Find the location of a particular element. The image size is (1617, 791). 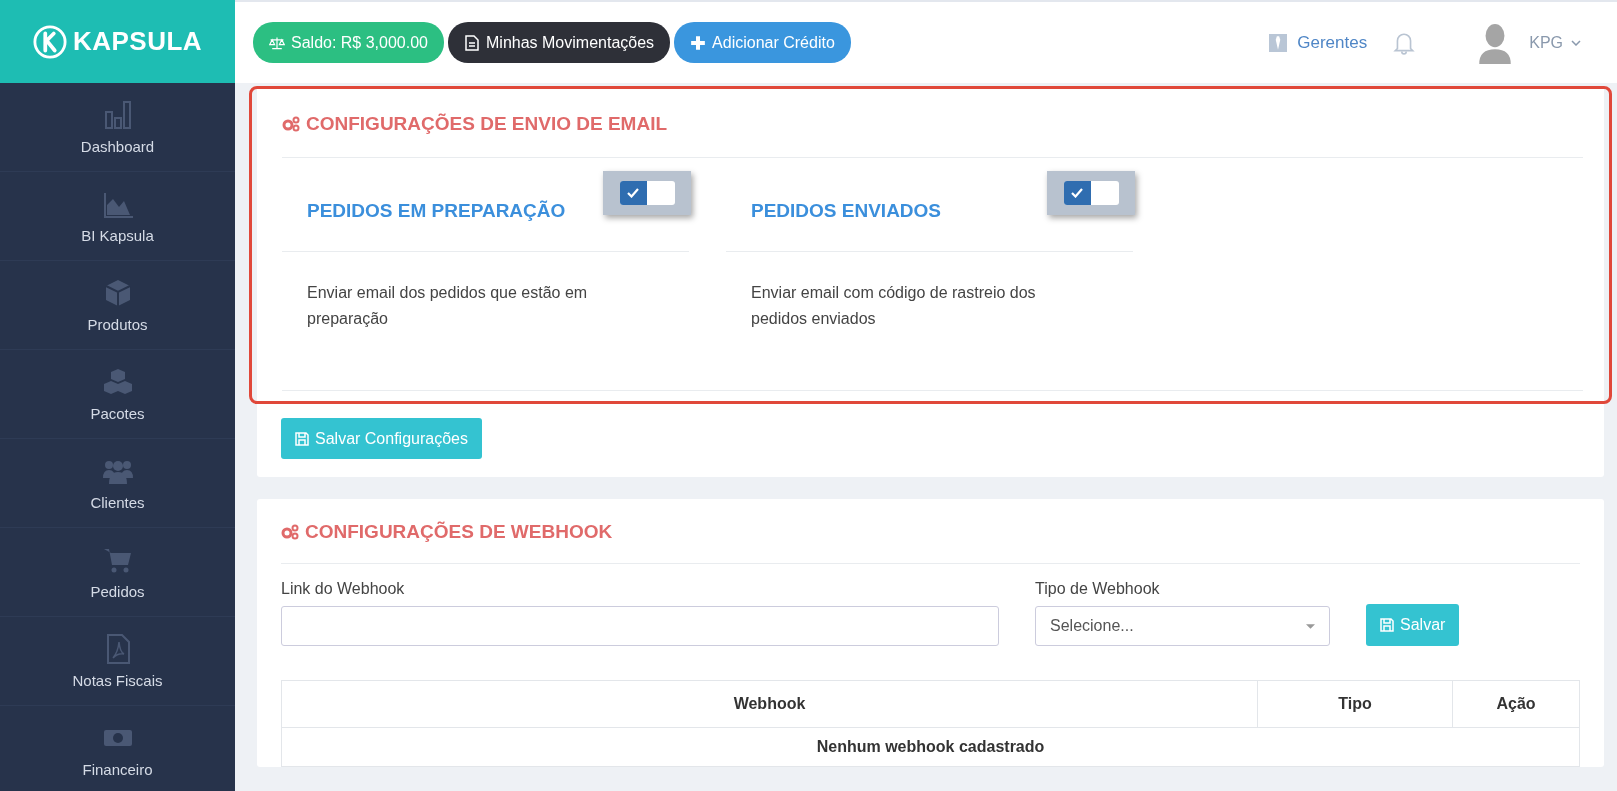

brand-name: KAPSULA is located at coordinates (137, 41).